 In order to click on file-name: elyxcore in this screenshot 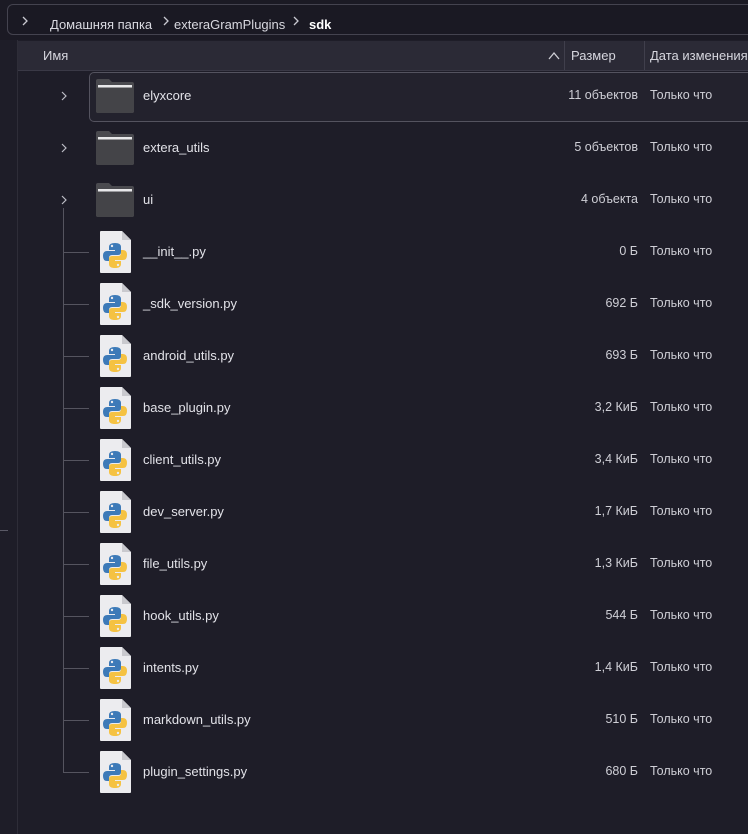, I will do `click(167, 95)`.